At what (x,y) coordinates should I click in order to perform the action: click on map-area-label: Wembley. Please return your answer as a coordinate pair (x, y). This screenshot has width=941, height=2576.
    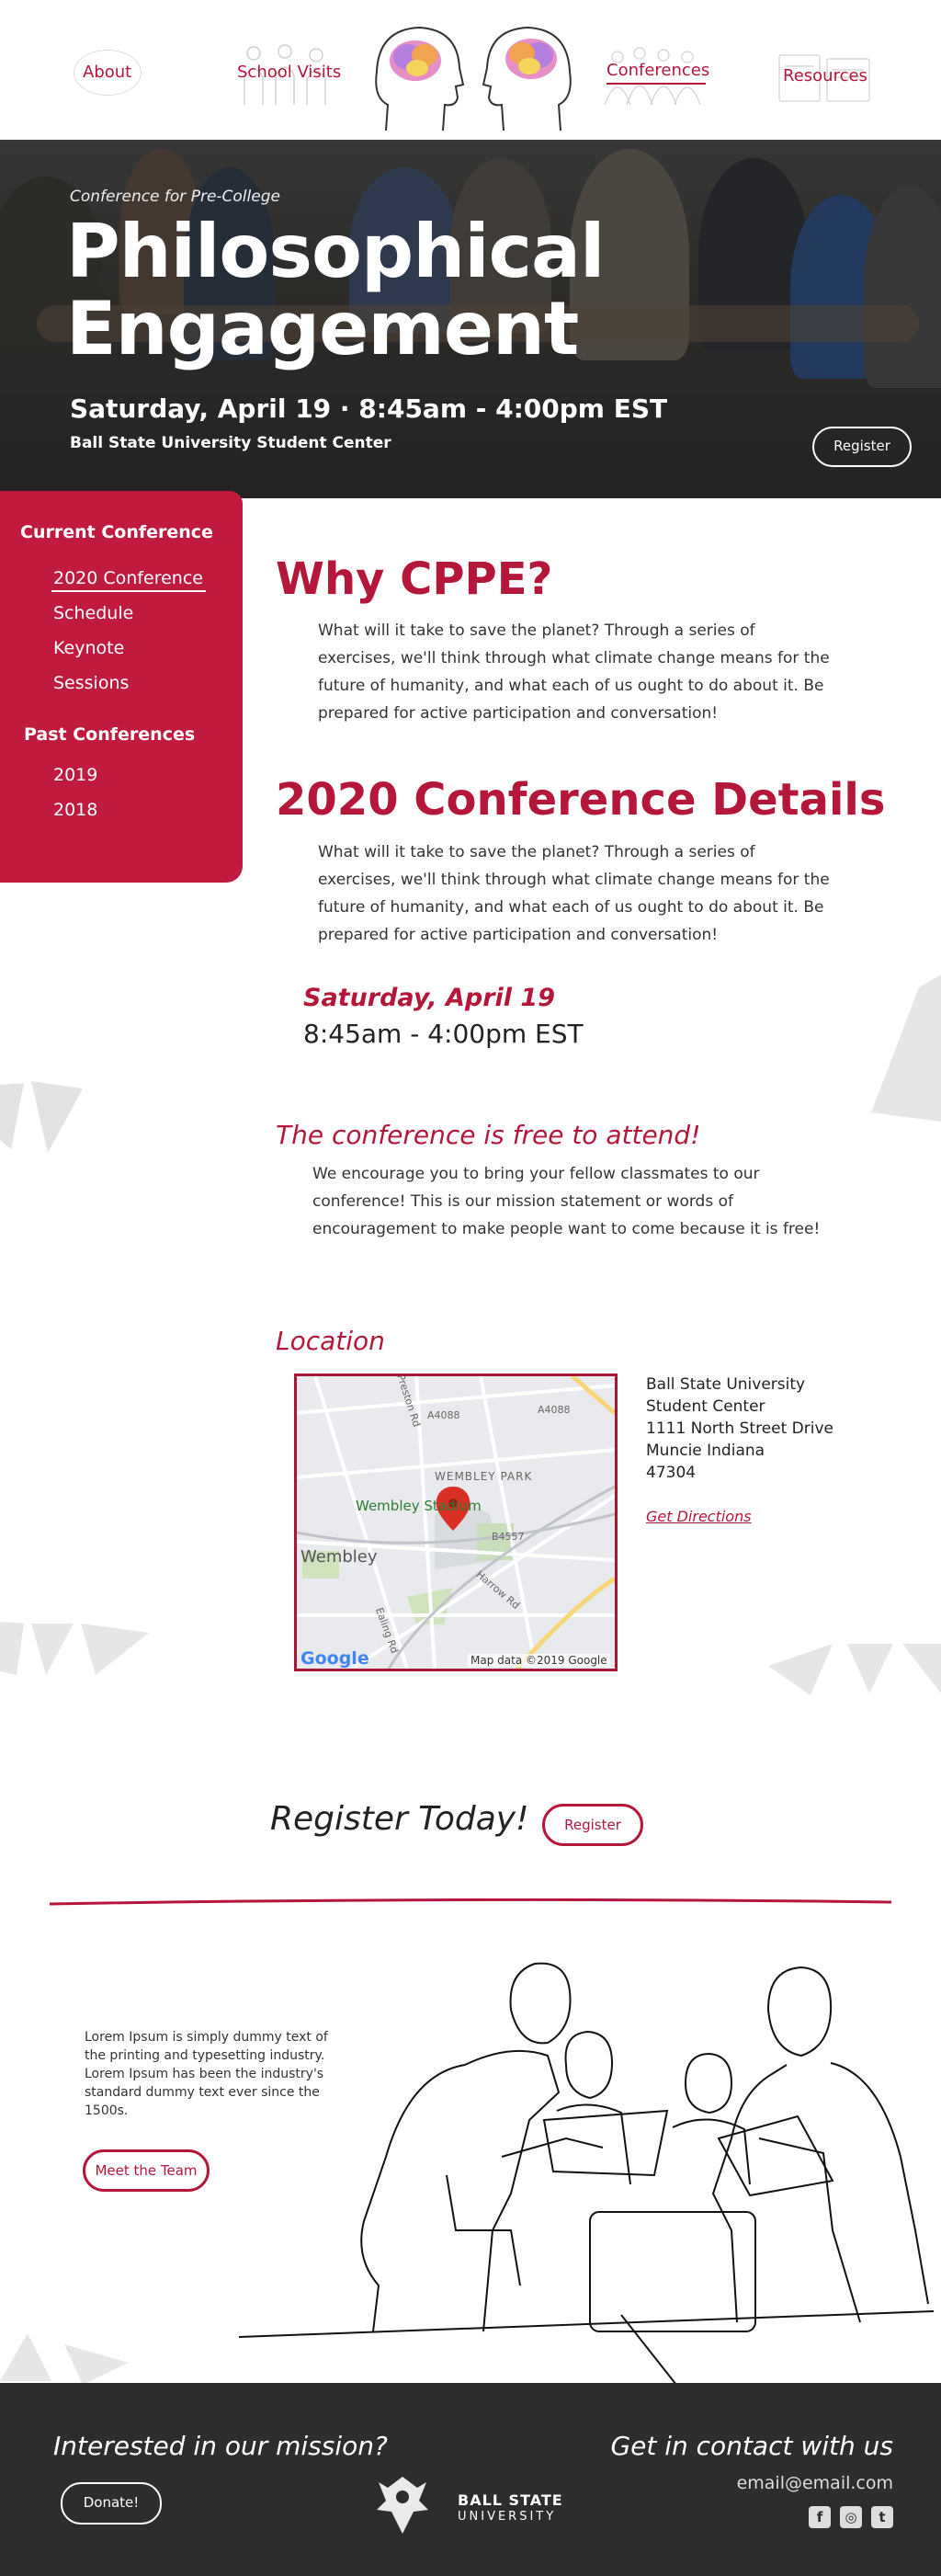
    Looking at the image, I should click on (339, 1557).